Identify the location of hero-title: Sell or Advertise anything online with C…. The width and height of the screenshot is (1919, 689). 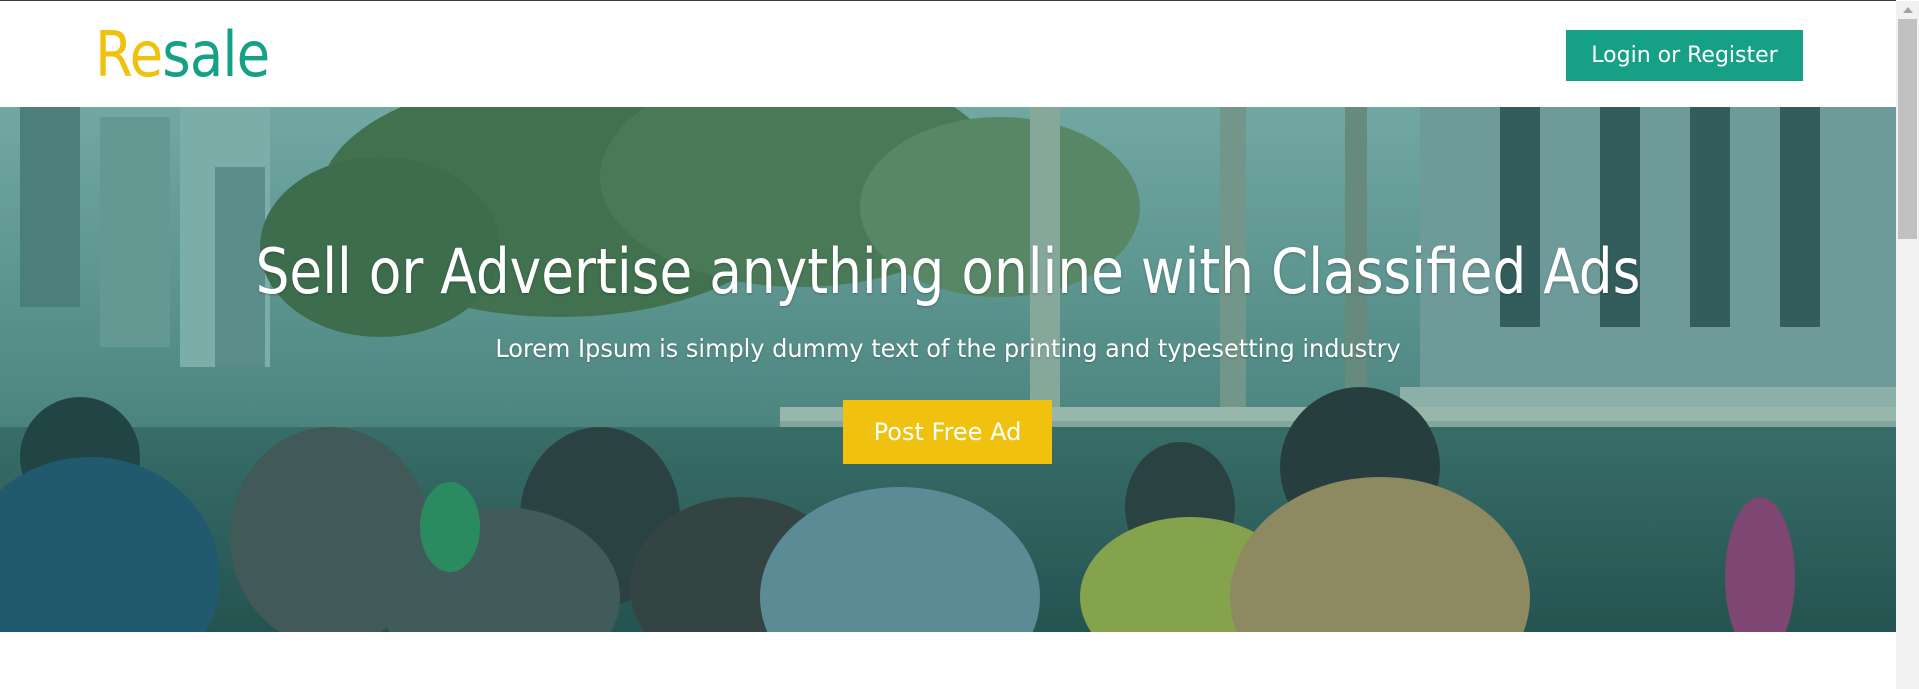
(948, 271).